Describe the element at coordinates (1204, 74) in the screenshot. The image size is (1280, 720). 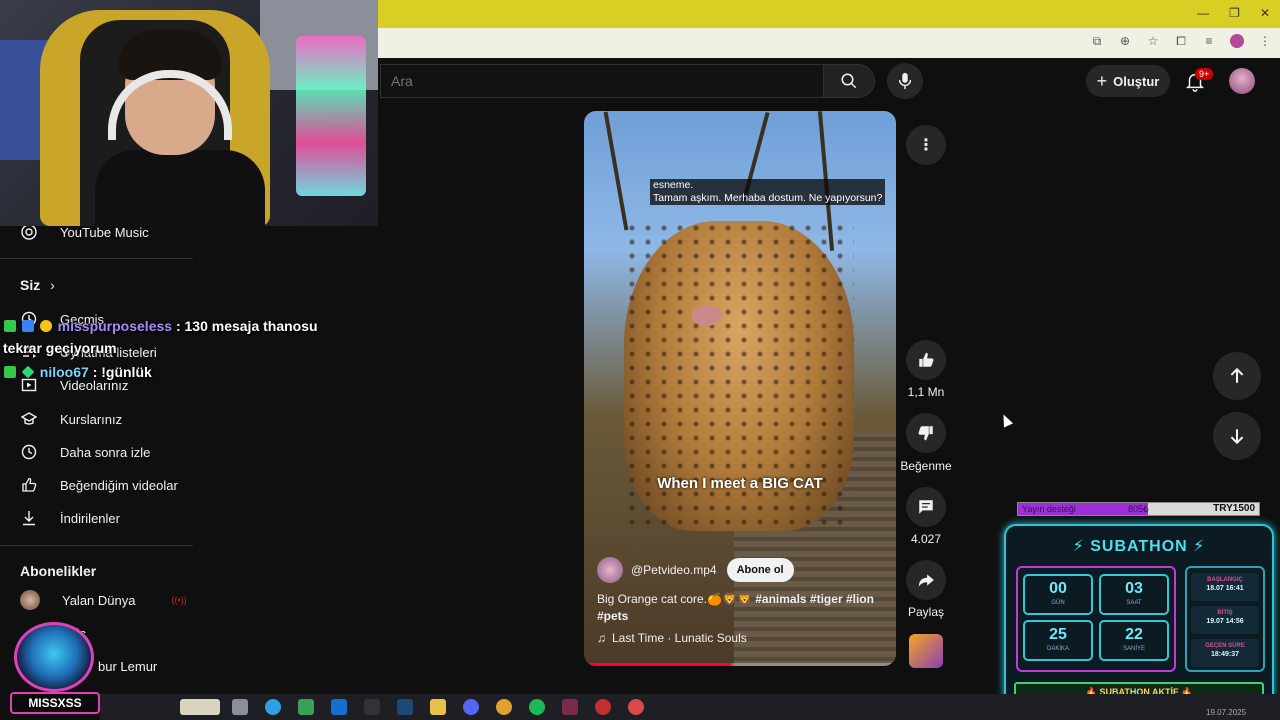
I see `notification-badge: 9+` at that location.